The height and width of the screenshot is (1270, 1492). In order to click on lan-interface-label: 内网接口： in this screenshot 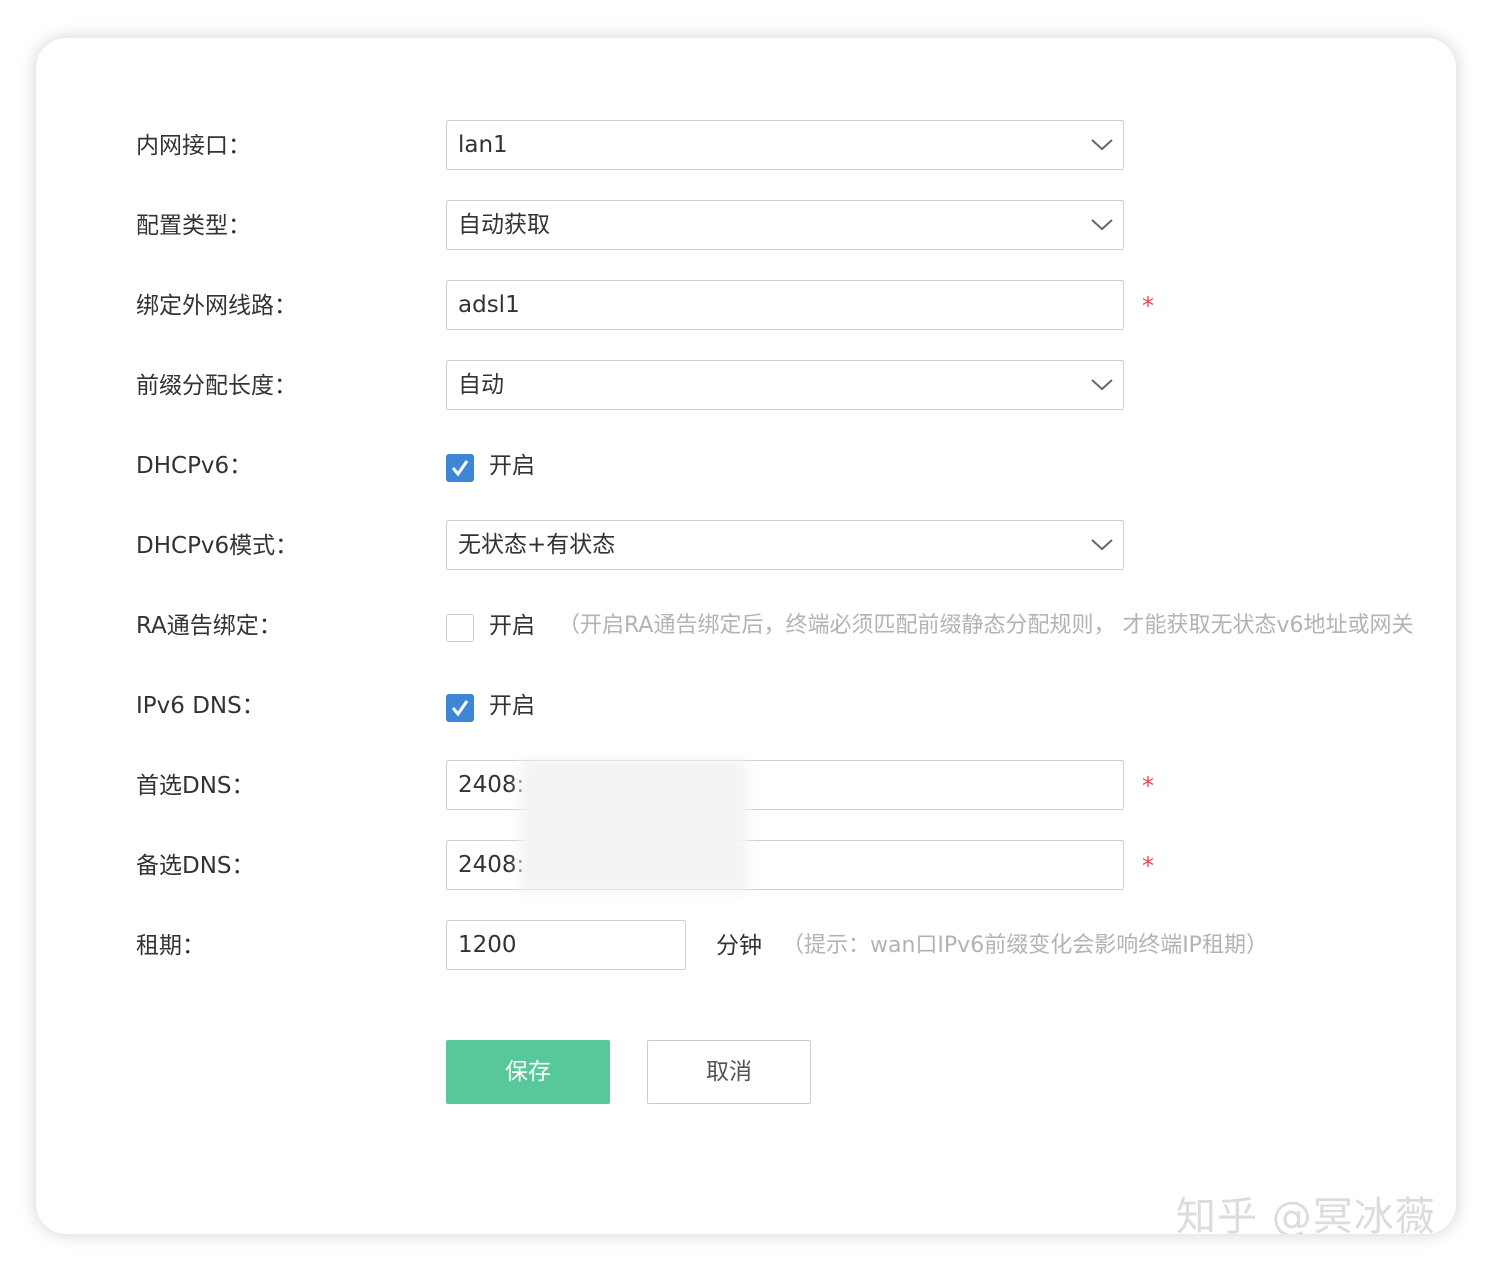, I will do `click(193, 146)`.